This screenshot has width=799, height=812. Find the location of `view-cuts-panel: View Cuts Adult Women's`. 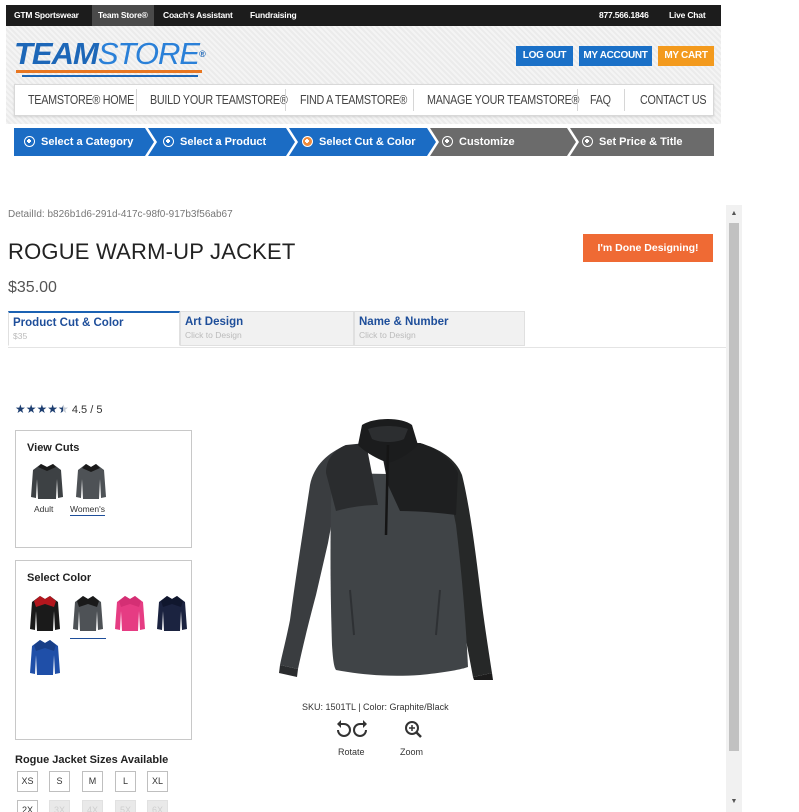

view-cuts-panel: View Cuts Adult Women's is located at coordinates (103, 489).